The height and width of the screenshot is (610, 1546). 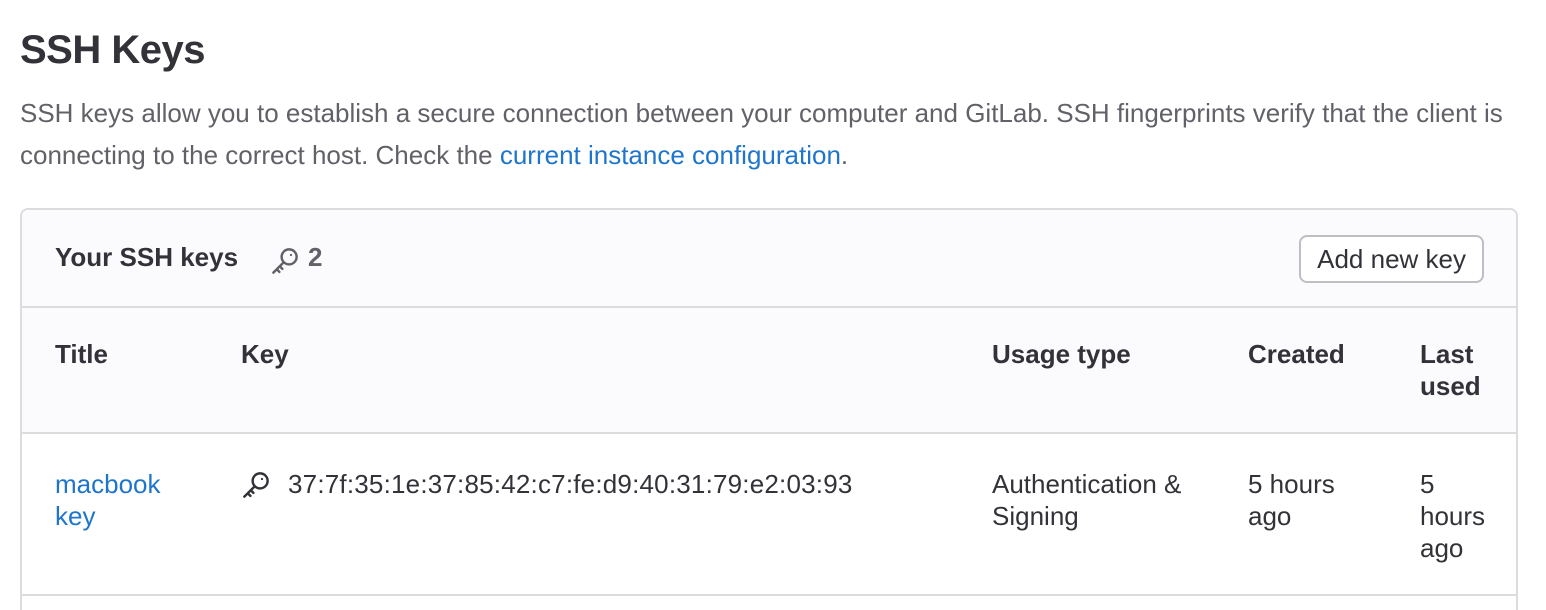 I want to click on key-count-badge: 2, so click(x=315, y=257).